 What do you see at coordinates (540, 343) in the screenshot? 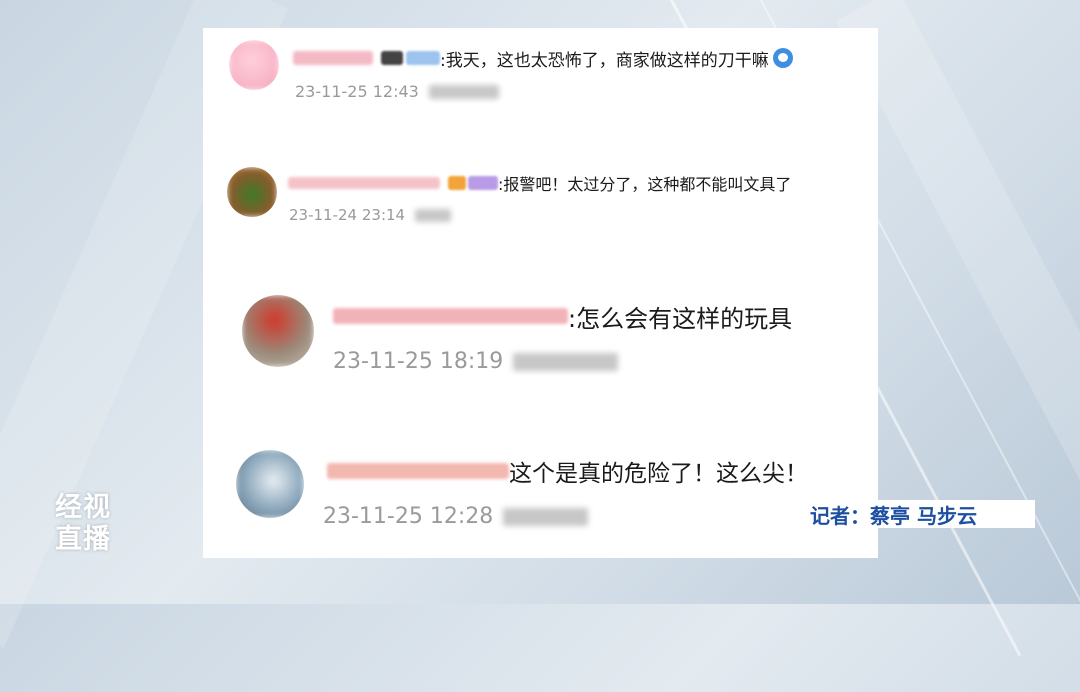
I see `comment-item: :怎么会有这样的玩具 23-11-25 18:19` at bounding box center [540, 343].